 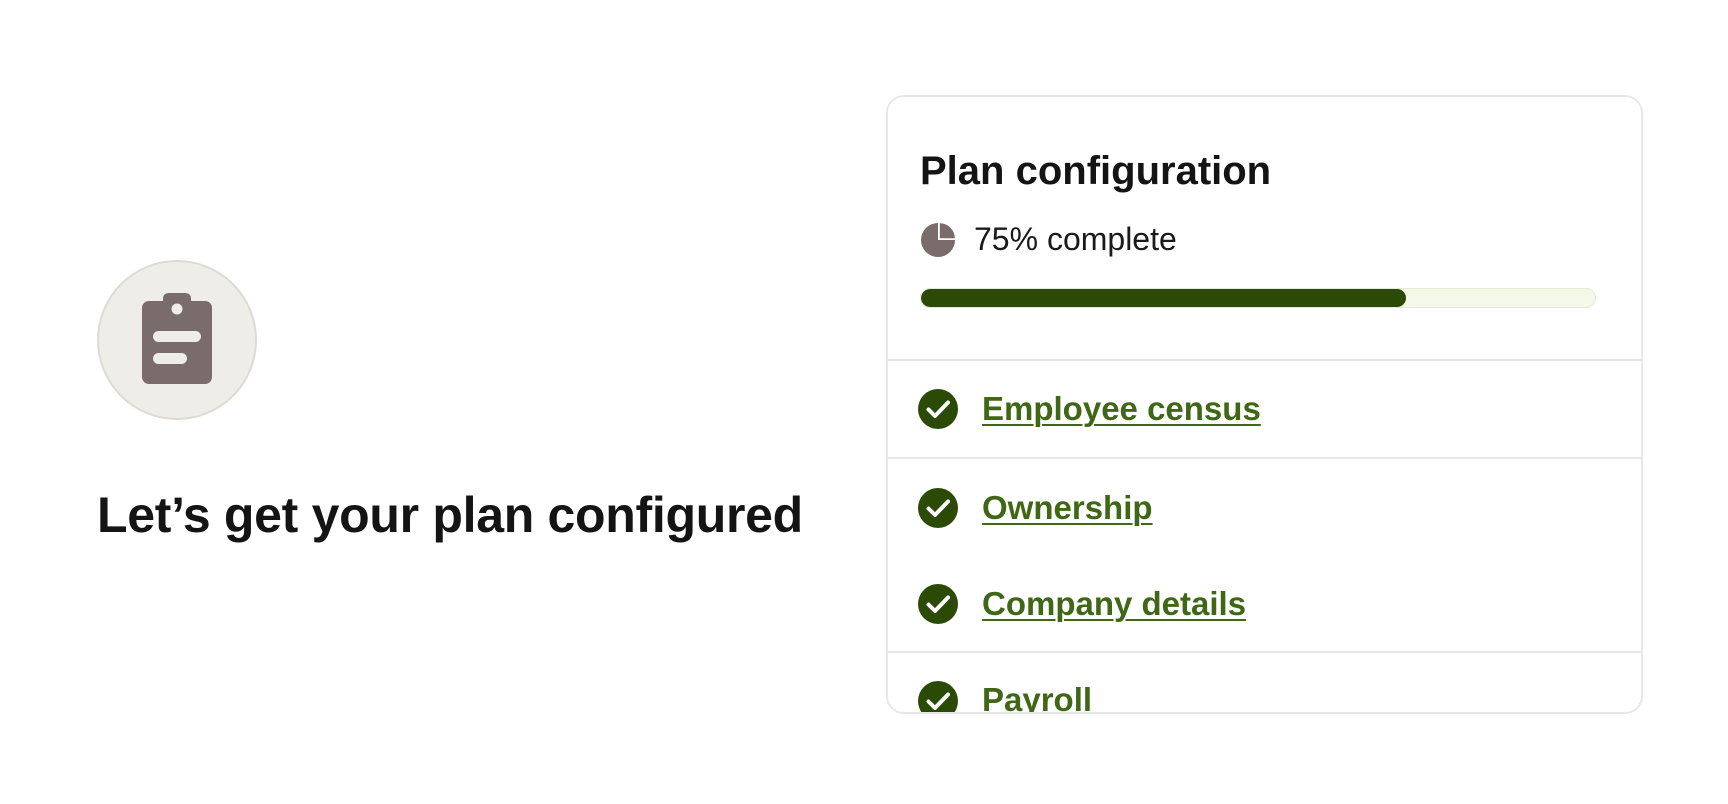 What do you see at coordinates (947, 230) in the screenshot?
I see `pie-remaining-wedge` at bounding box center [947, 230].